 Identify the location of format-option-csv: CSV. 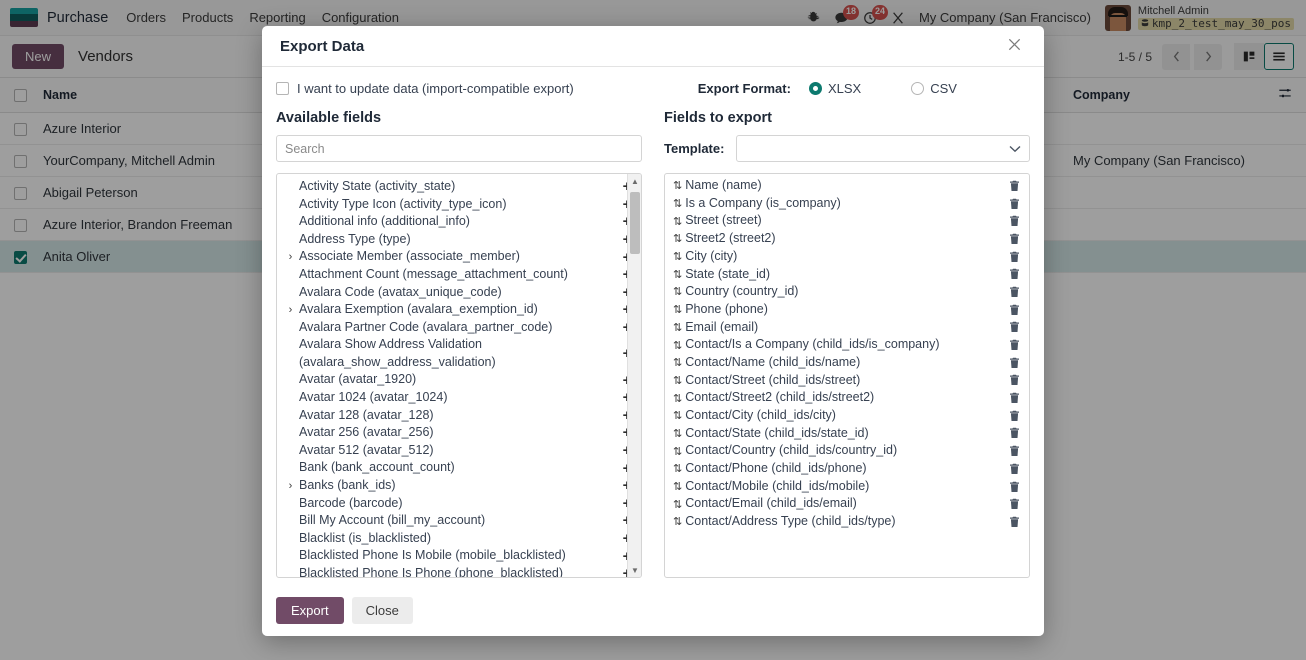
(934, 88).